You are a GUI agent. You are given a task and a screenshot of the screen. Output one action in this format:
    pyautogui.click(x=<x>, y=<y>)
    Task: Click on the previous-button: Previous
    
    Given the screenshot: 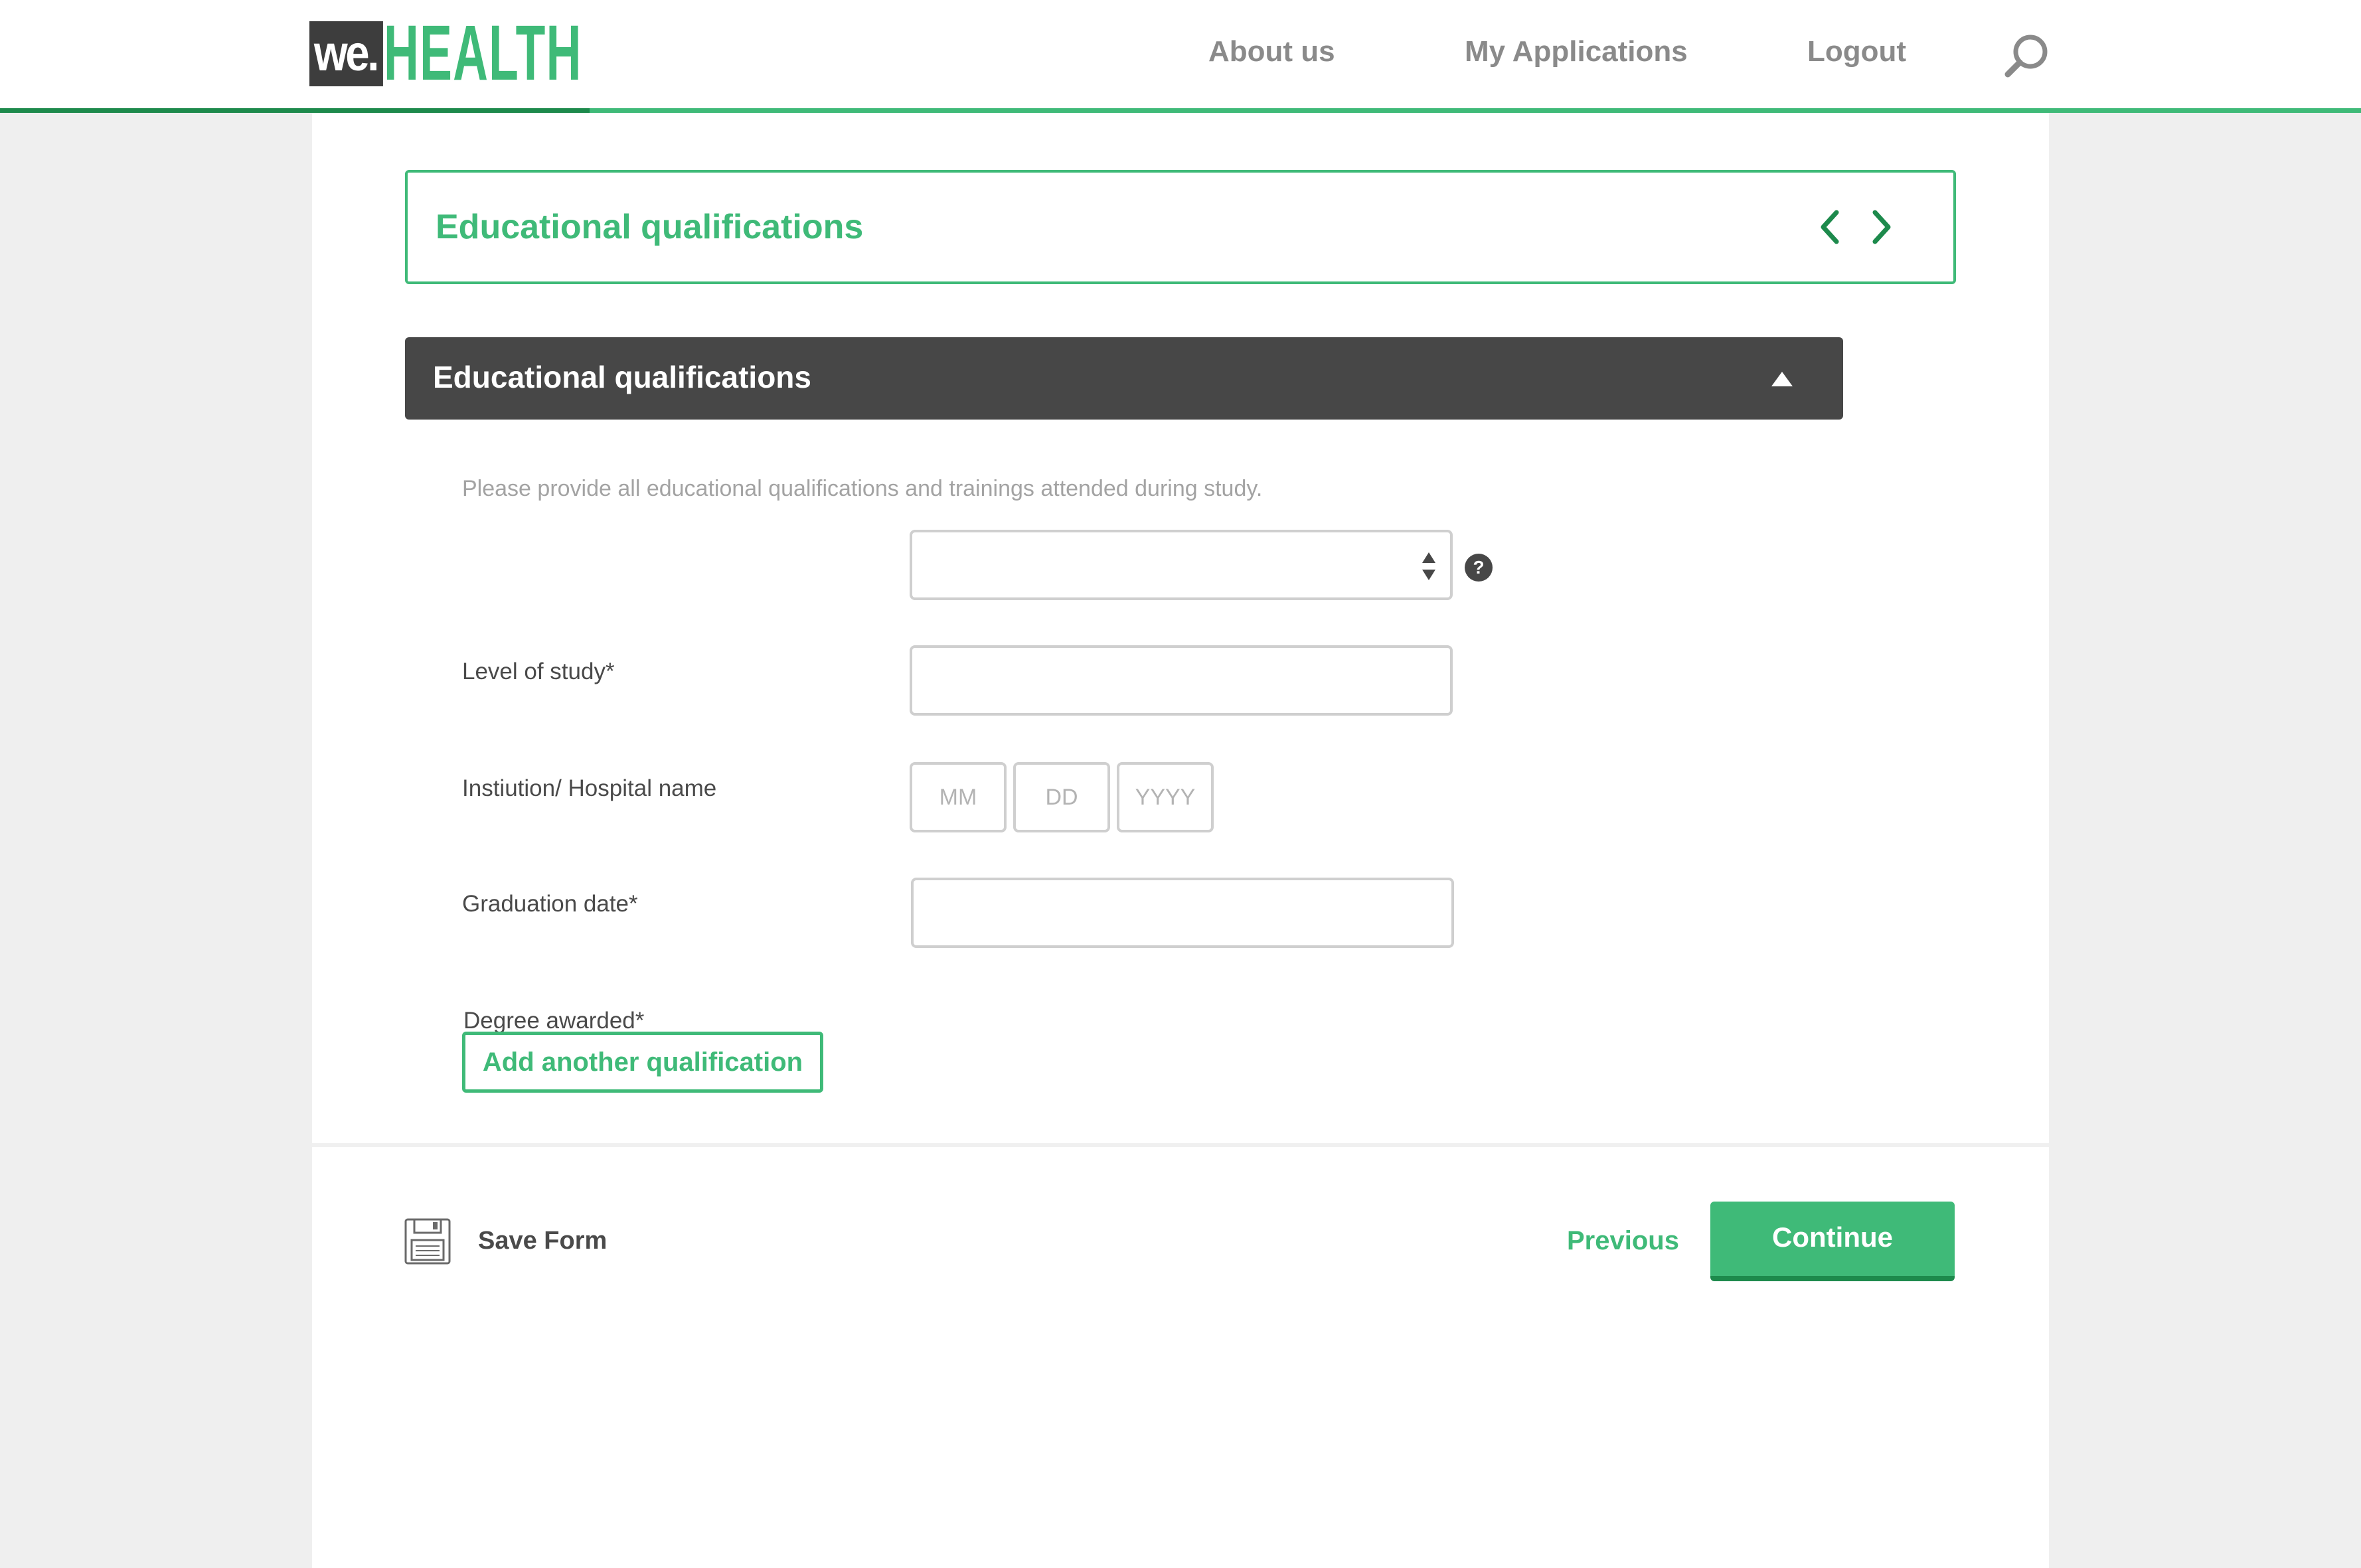 What is the action you would take?
    pyautogui.click(x=1623, y=1240)
    